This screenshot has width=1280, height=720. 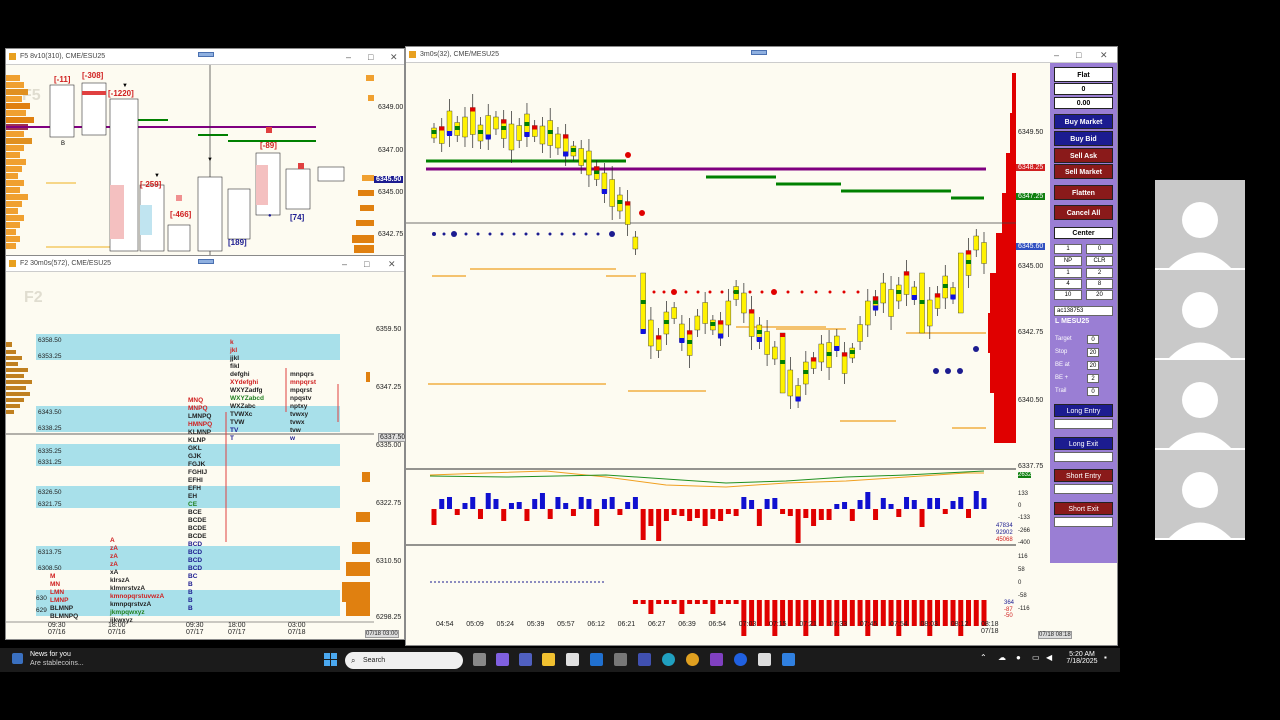 I want to click on clr-button: CLR, so click(x=1099, y=261).